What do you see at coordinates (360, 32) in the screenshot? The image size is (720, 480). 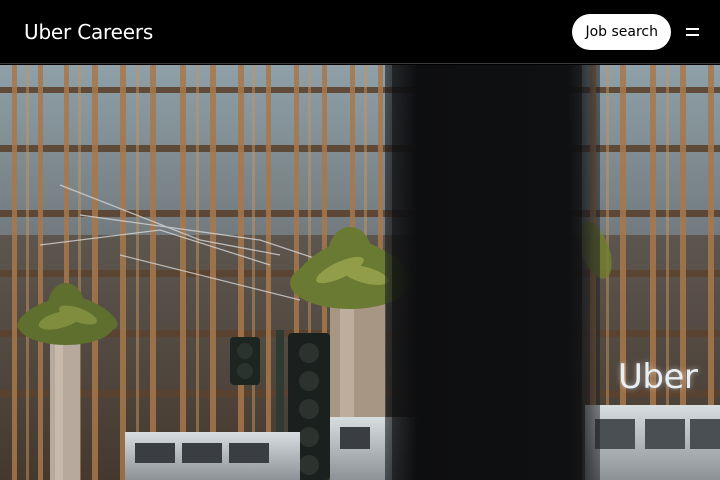 I see `site-header: Uber Careers Job search` at bounding box center [360, 32].